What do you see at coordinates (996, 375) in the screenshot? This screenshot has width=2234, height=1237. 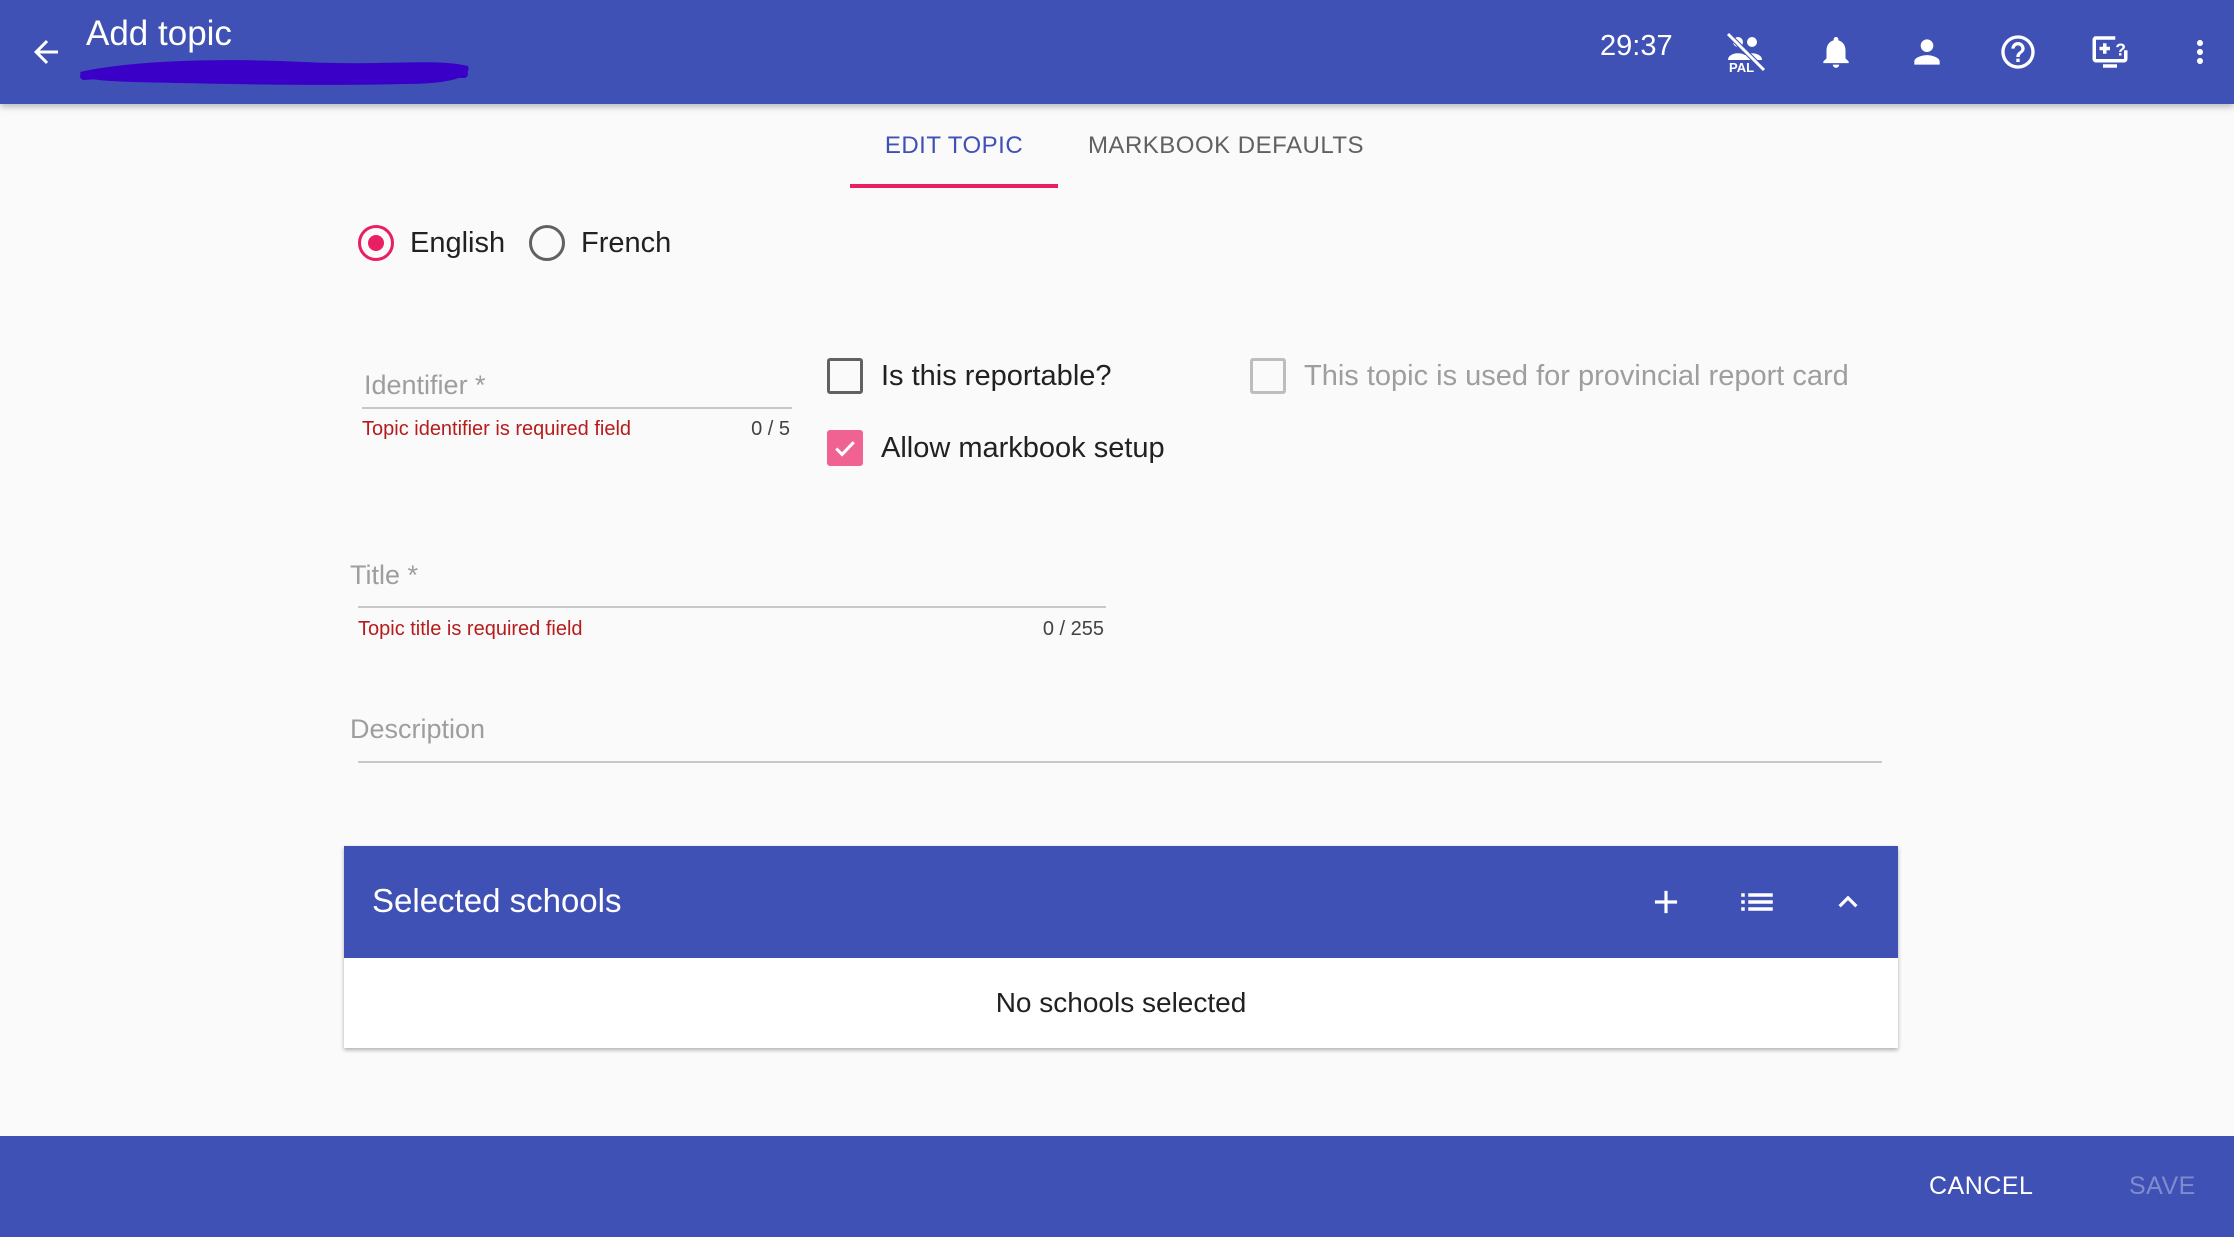 I see `reportable-label: Is this reportable?` at bounding box center [996, 375].